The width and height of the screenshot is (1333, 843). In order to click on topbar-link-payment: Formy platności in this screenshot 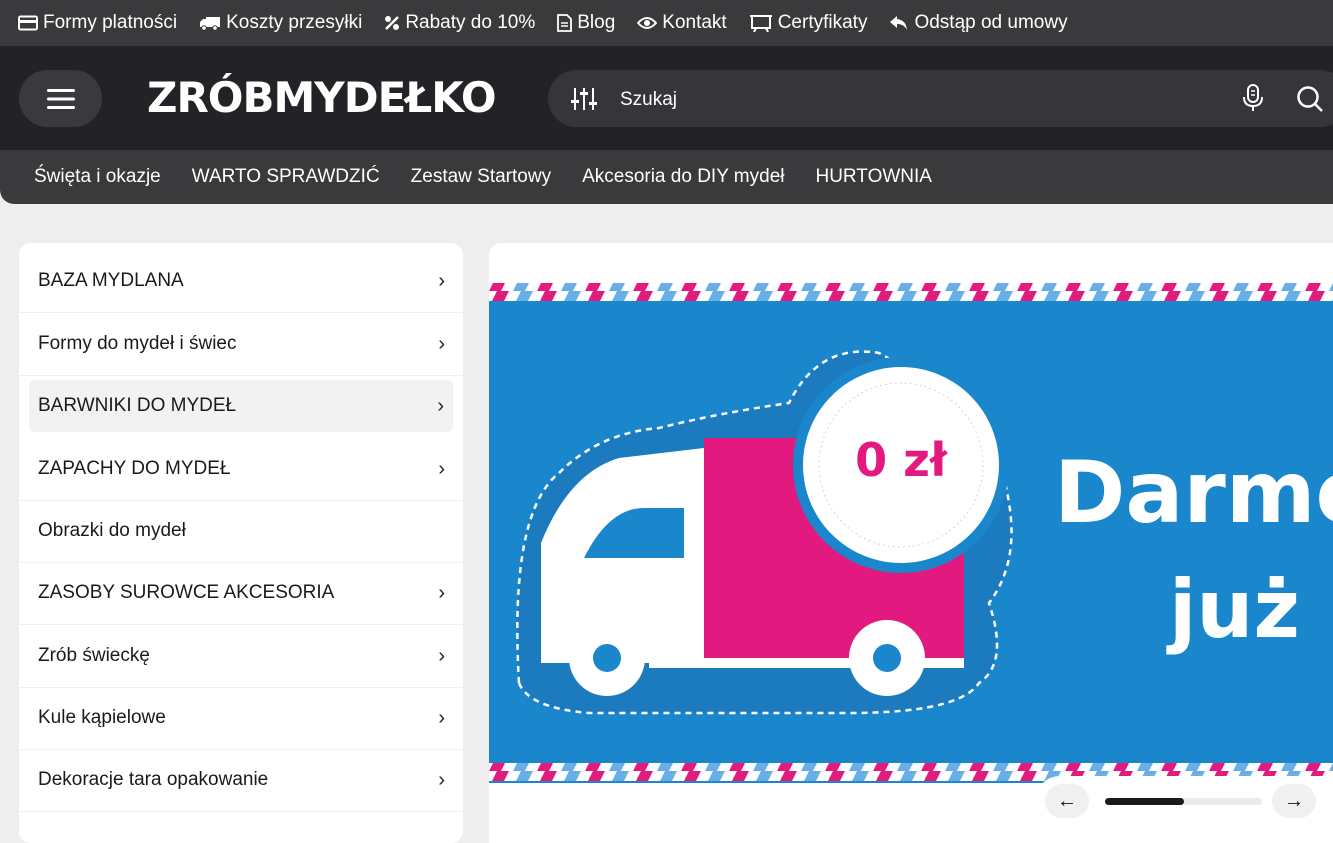, I will do `click(97, 23)`.